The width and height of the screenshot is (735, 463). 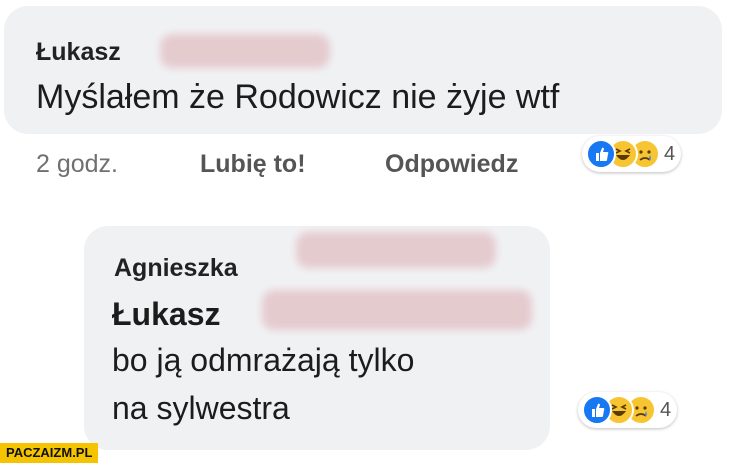 What do you see at coordinates (632, 154) in the screenshot?
I see `reactions-badge-1: 4` at bounding box center [632, 154].